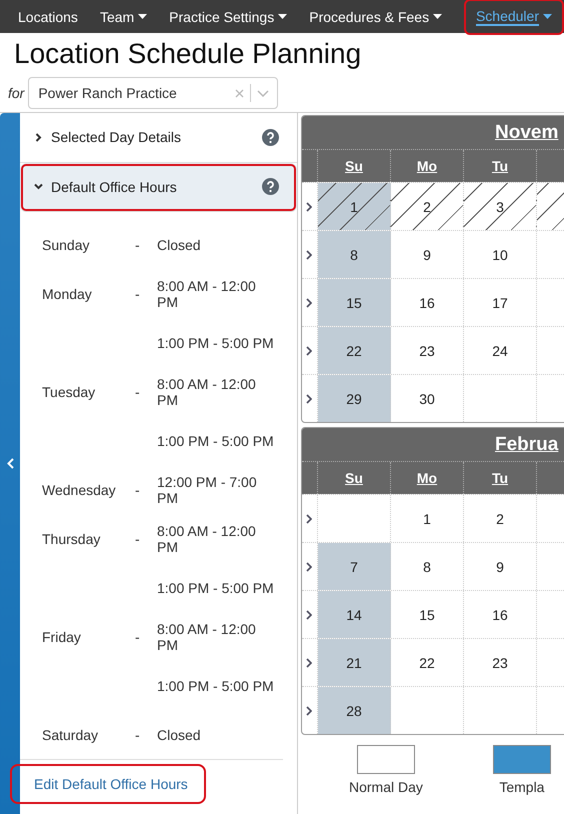 The image size is (564, 814). What do you see at coordinates (514, 16) in the screenshot?
I see `nav-menu-item: Scheduler` at bounding box center [514, 16].